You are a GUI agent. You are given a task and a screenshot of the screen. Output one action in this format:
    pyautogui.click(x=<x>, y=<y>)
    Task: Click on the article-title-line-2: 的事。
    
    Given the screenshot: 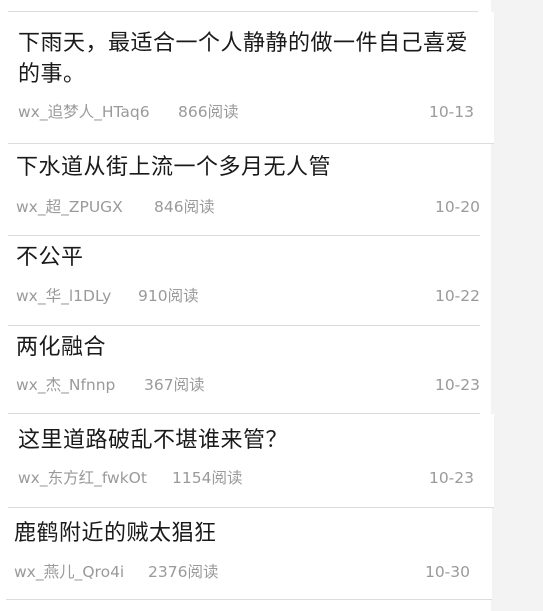 What is the action you would take?
    pyautogui.click(x=52, y=74)
    